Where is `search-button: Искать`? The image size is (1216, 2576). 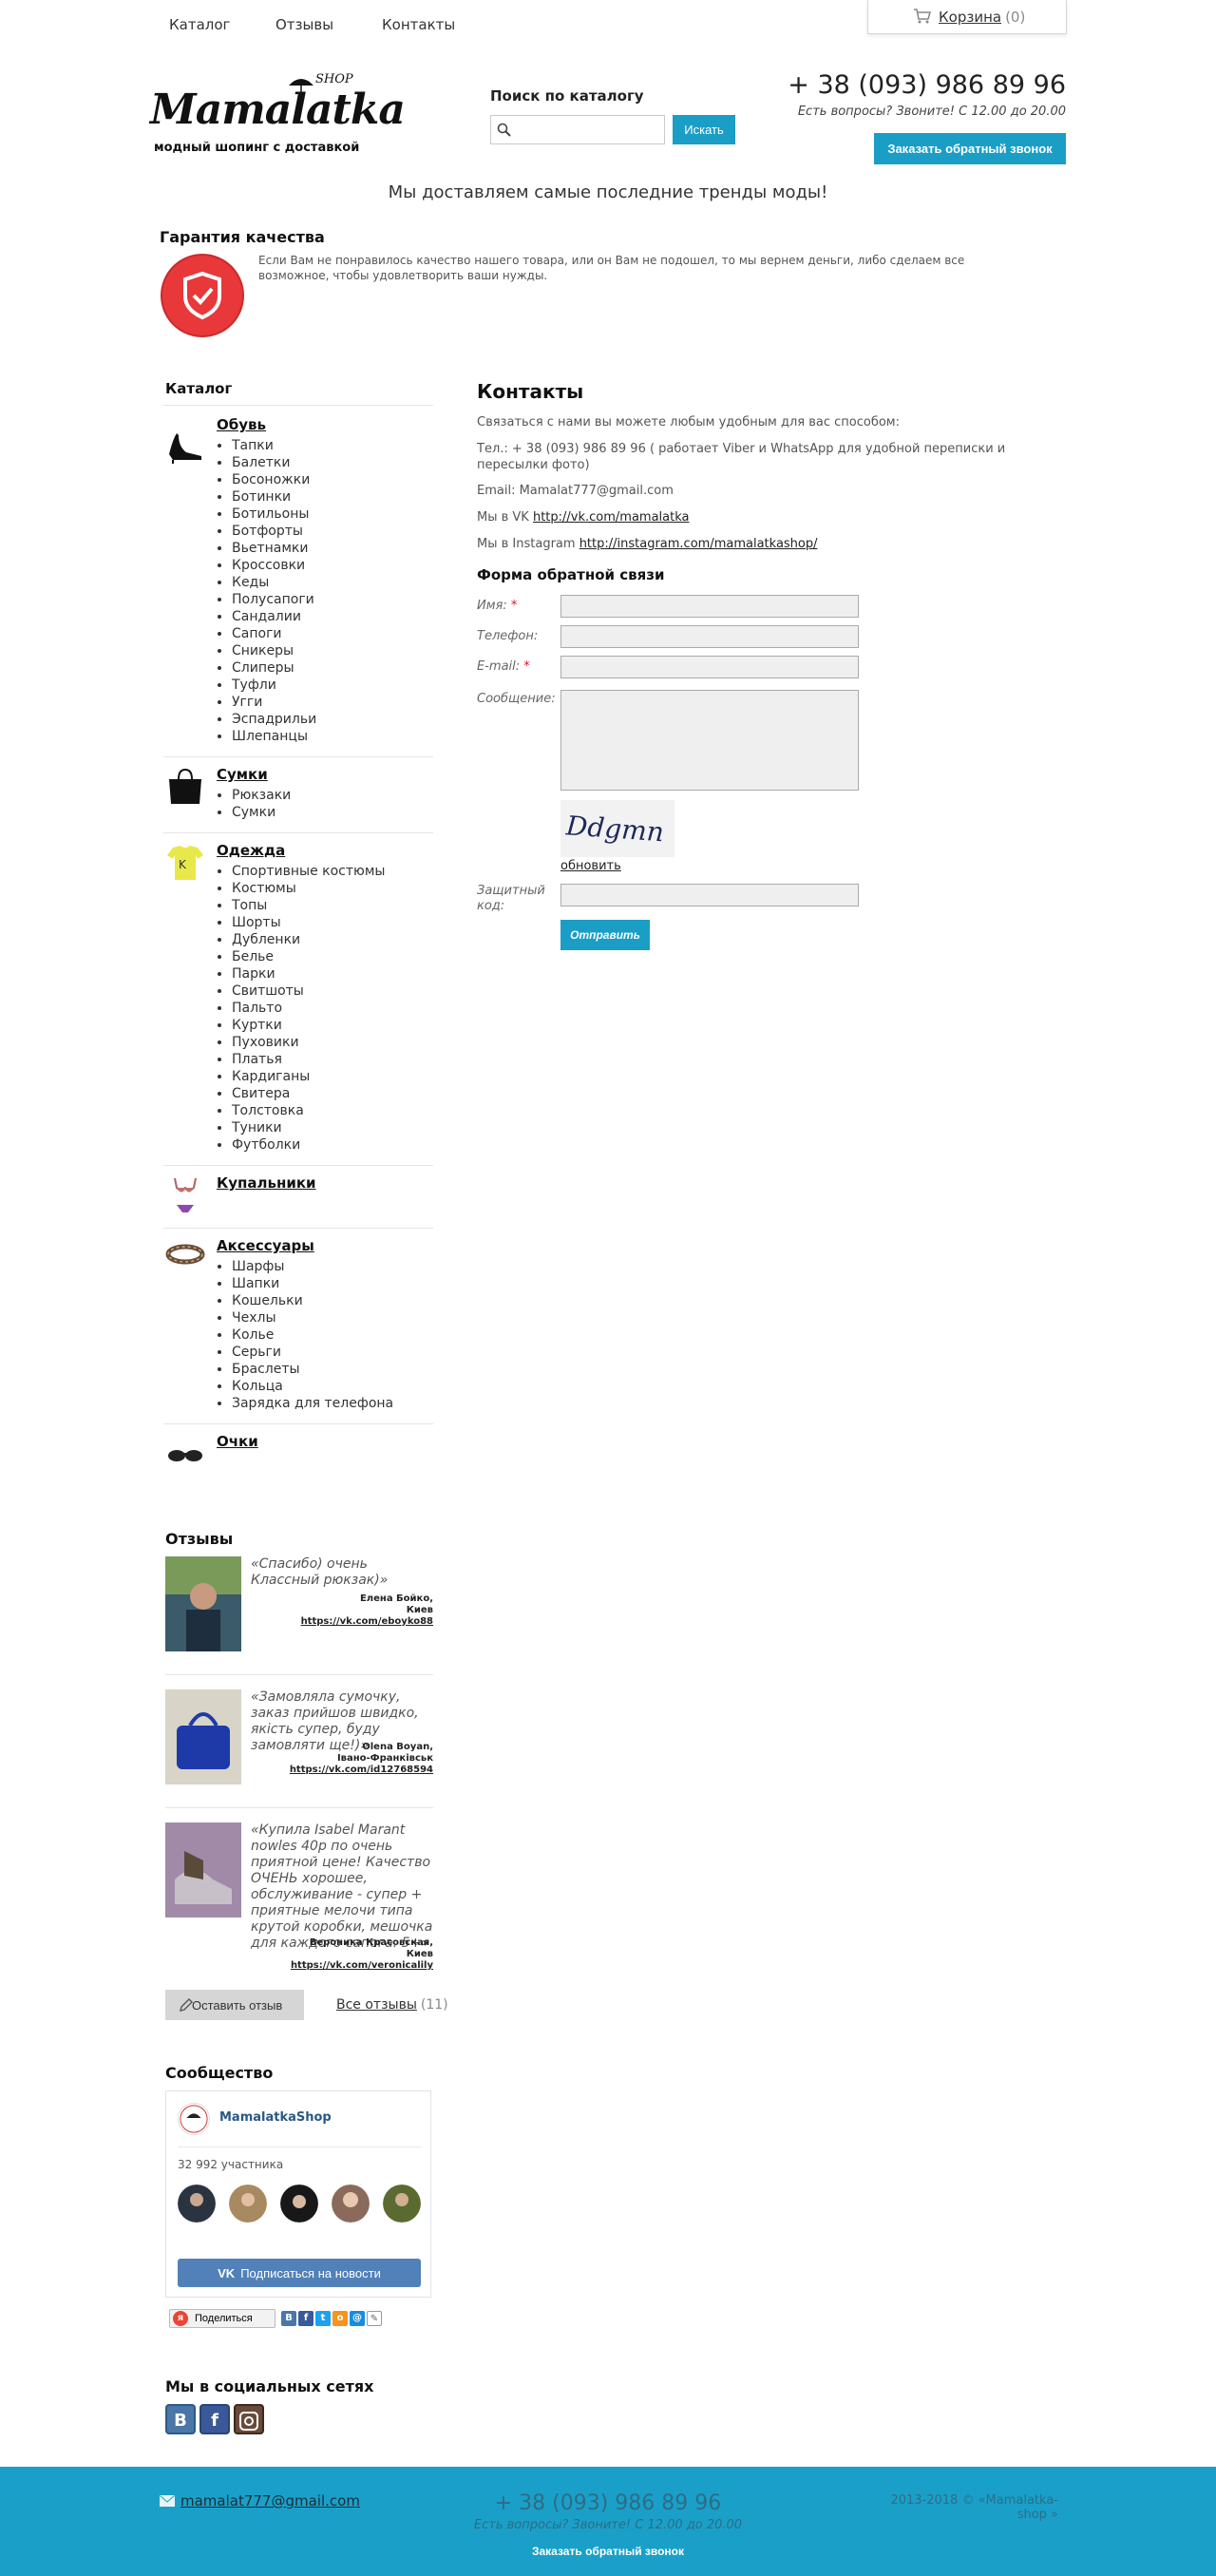
search-button: Искать is located at coordinates (704, 129).